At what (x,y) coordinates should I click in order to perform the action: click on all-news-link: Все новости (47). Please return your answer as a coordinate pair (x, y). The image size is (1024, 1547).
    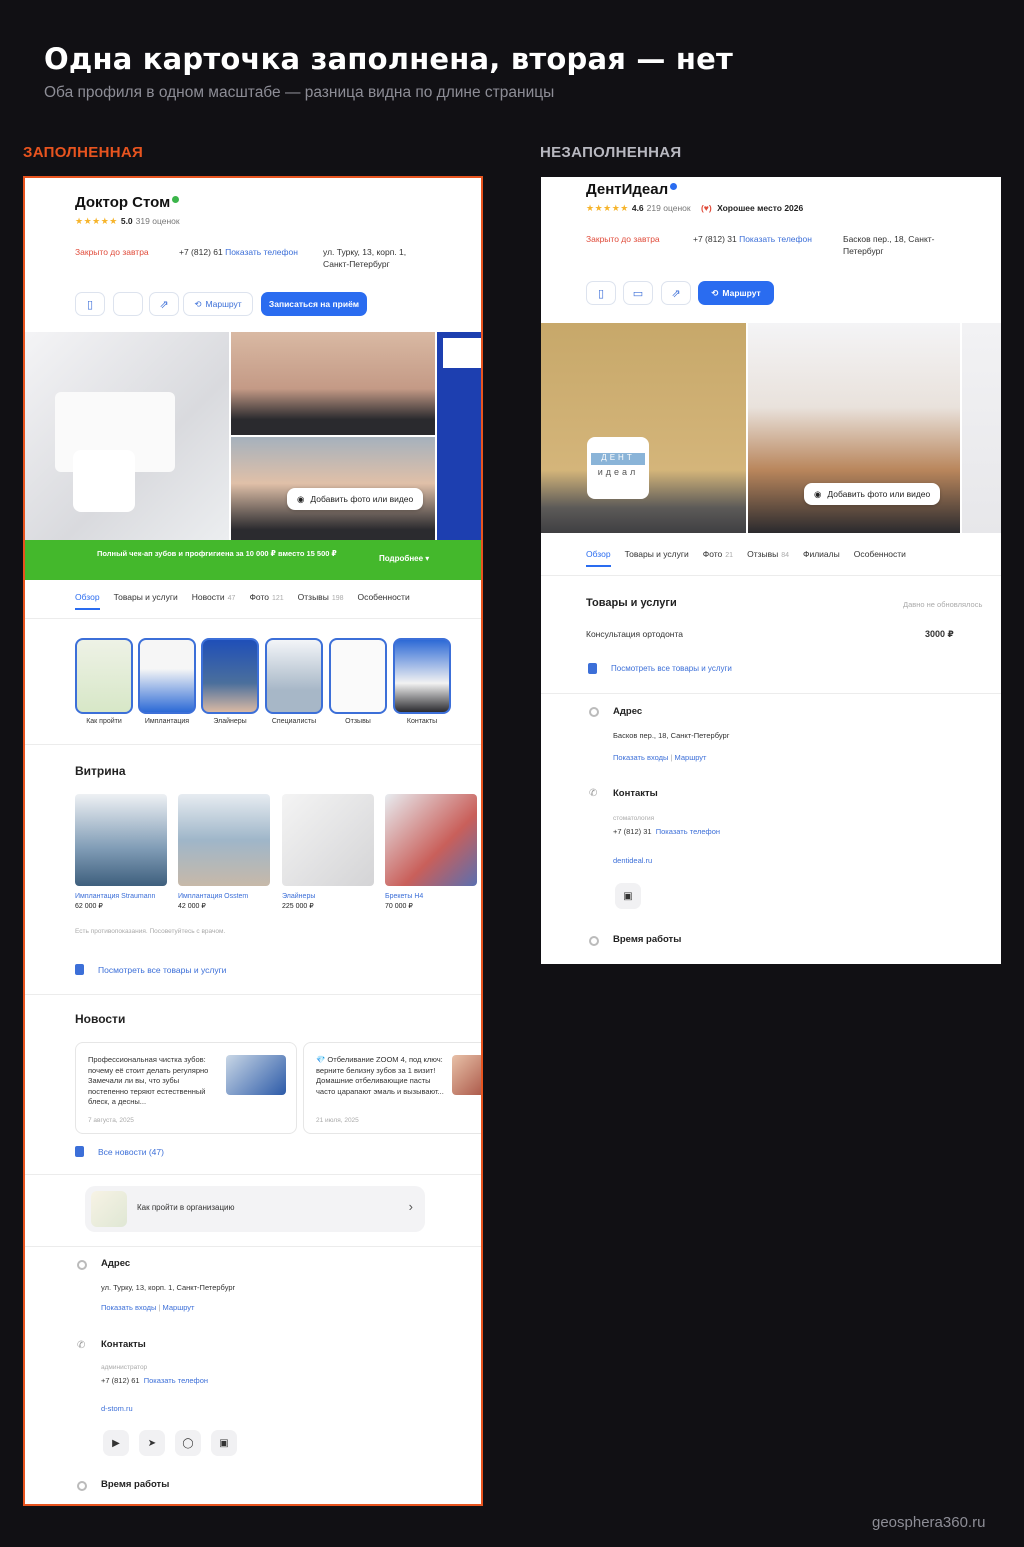
    Looking at the image, I should click on (119, 1151).